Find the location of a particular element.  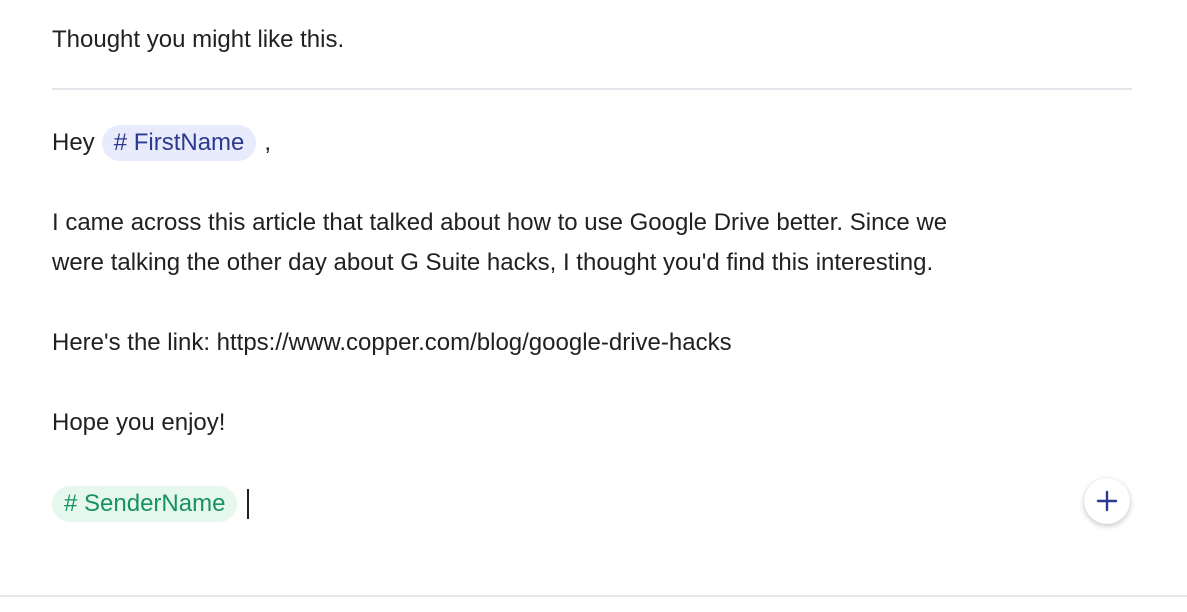

add-variable-button is located at coordinates (1107, 501).